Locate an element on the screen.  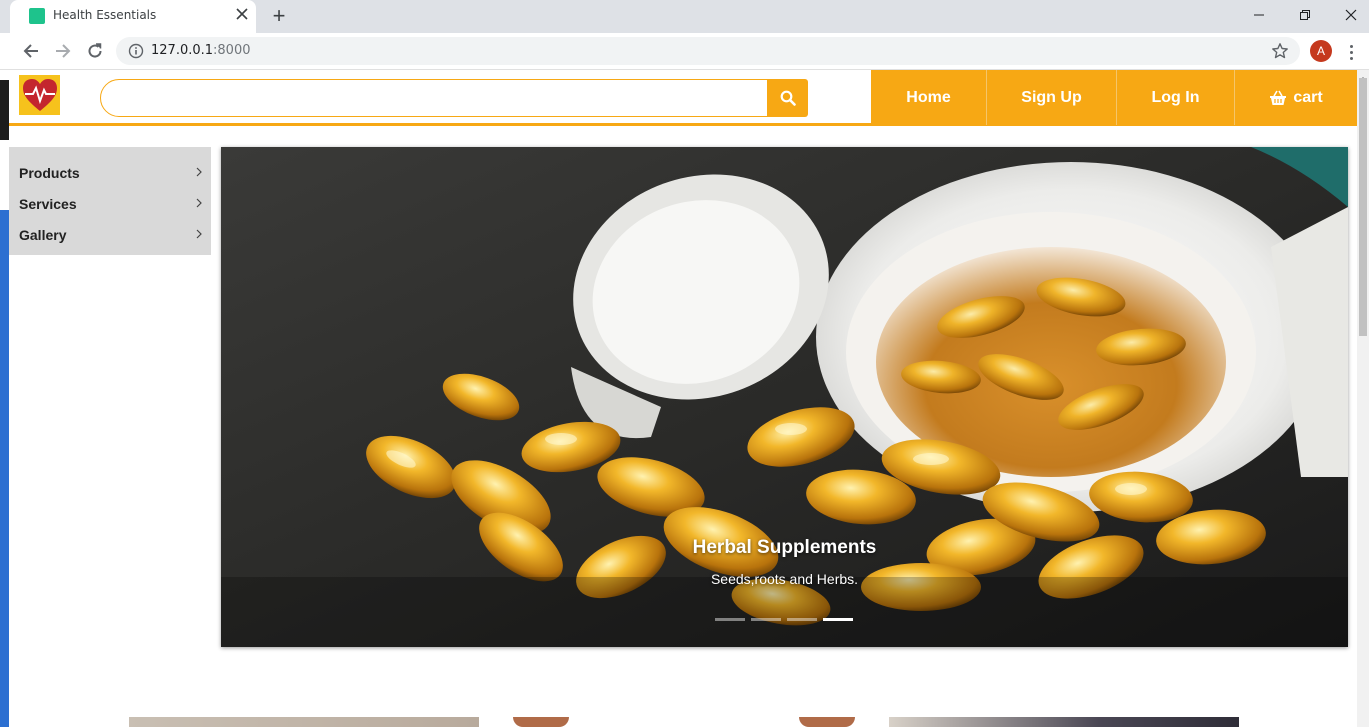
scrollbar-thumb is located at coordinates (1363, 207).